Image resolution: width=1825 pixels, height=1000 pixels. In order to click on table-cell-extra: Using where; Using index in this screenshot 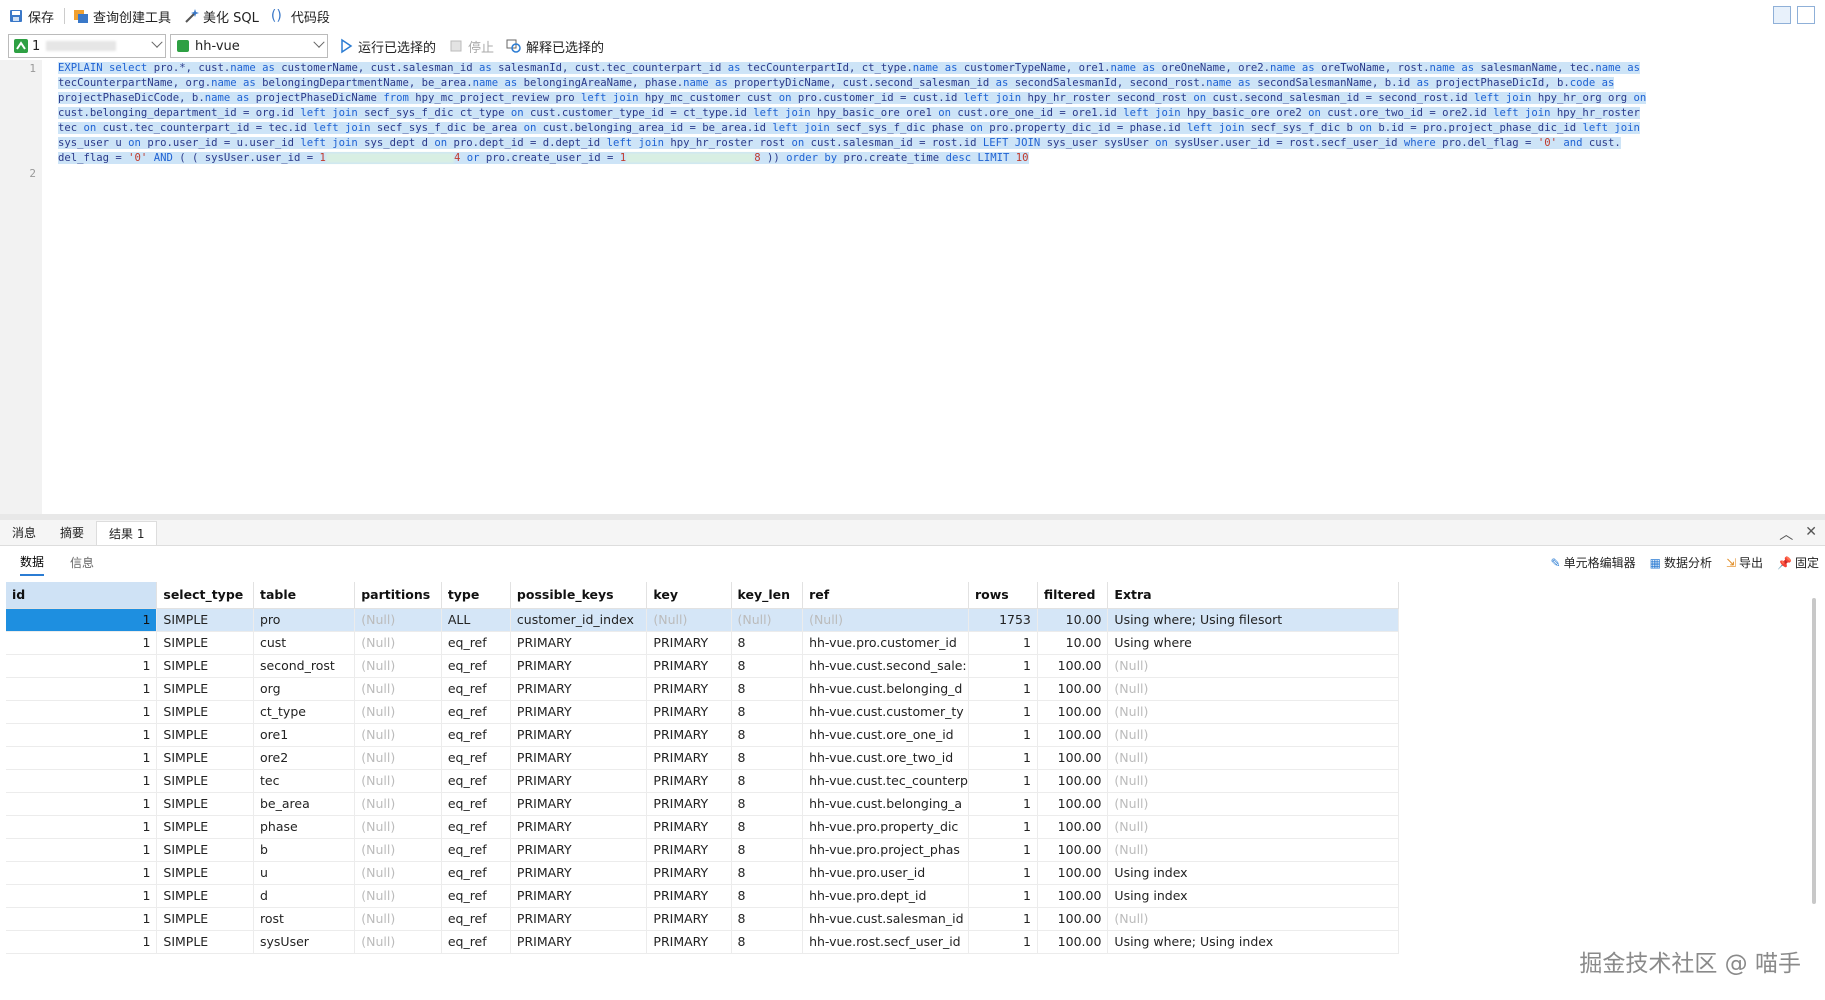, I will do `click(1253, 942)`.